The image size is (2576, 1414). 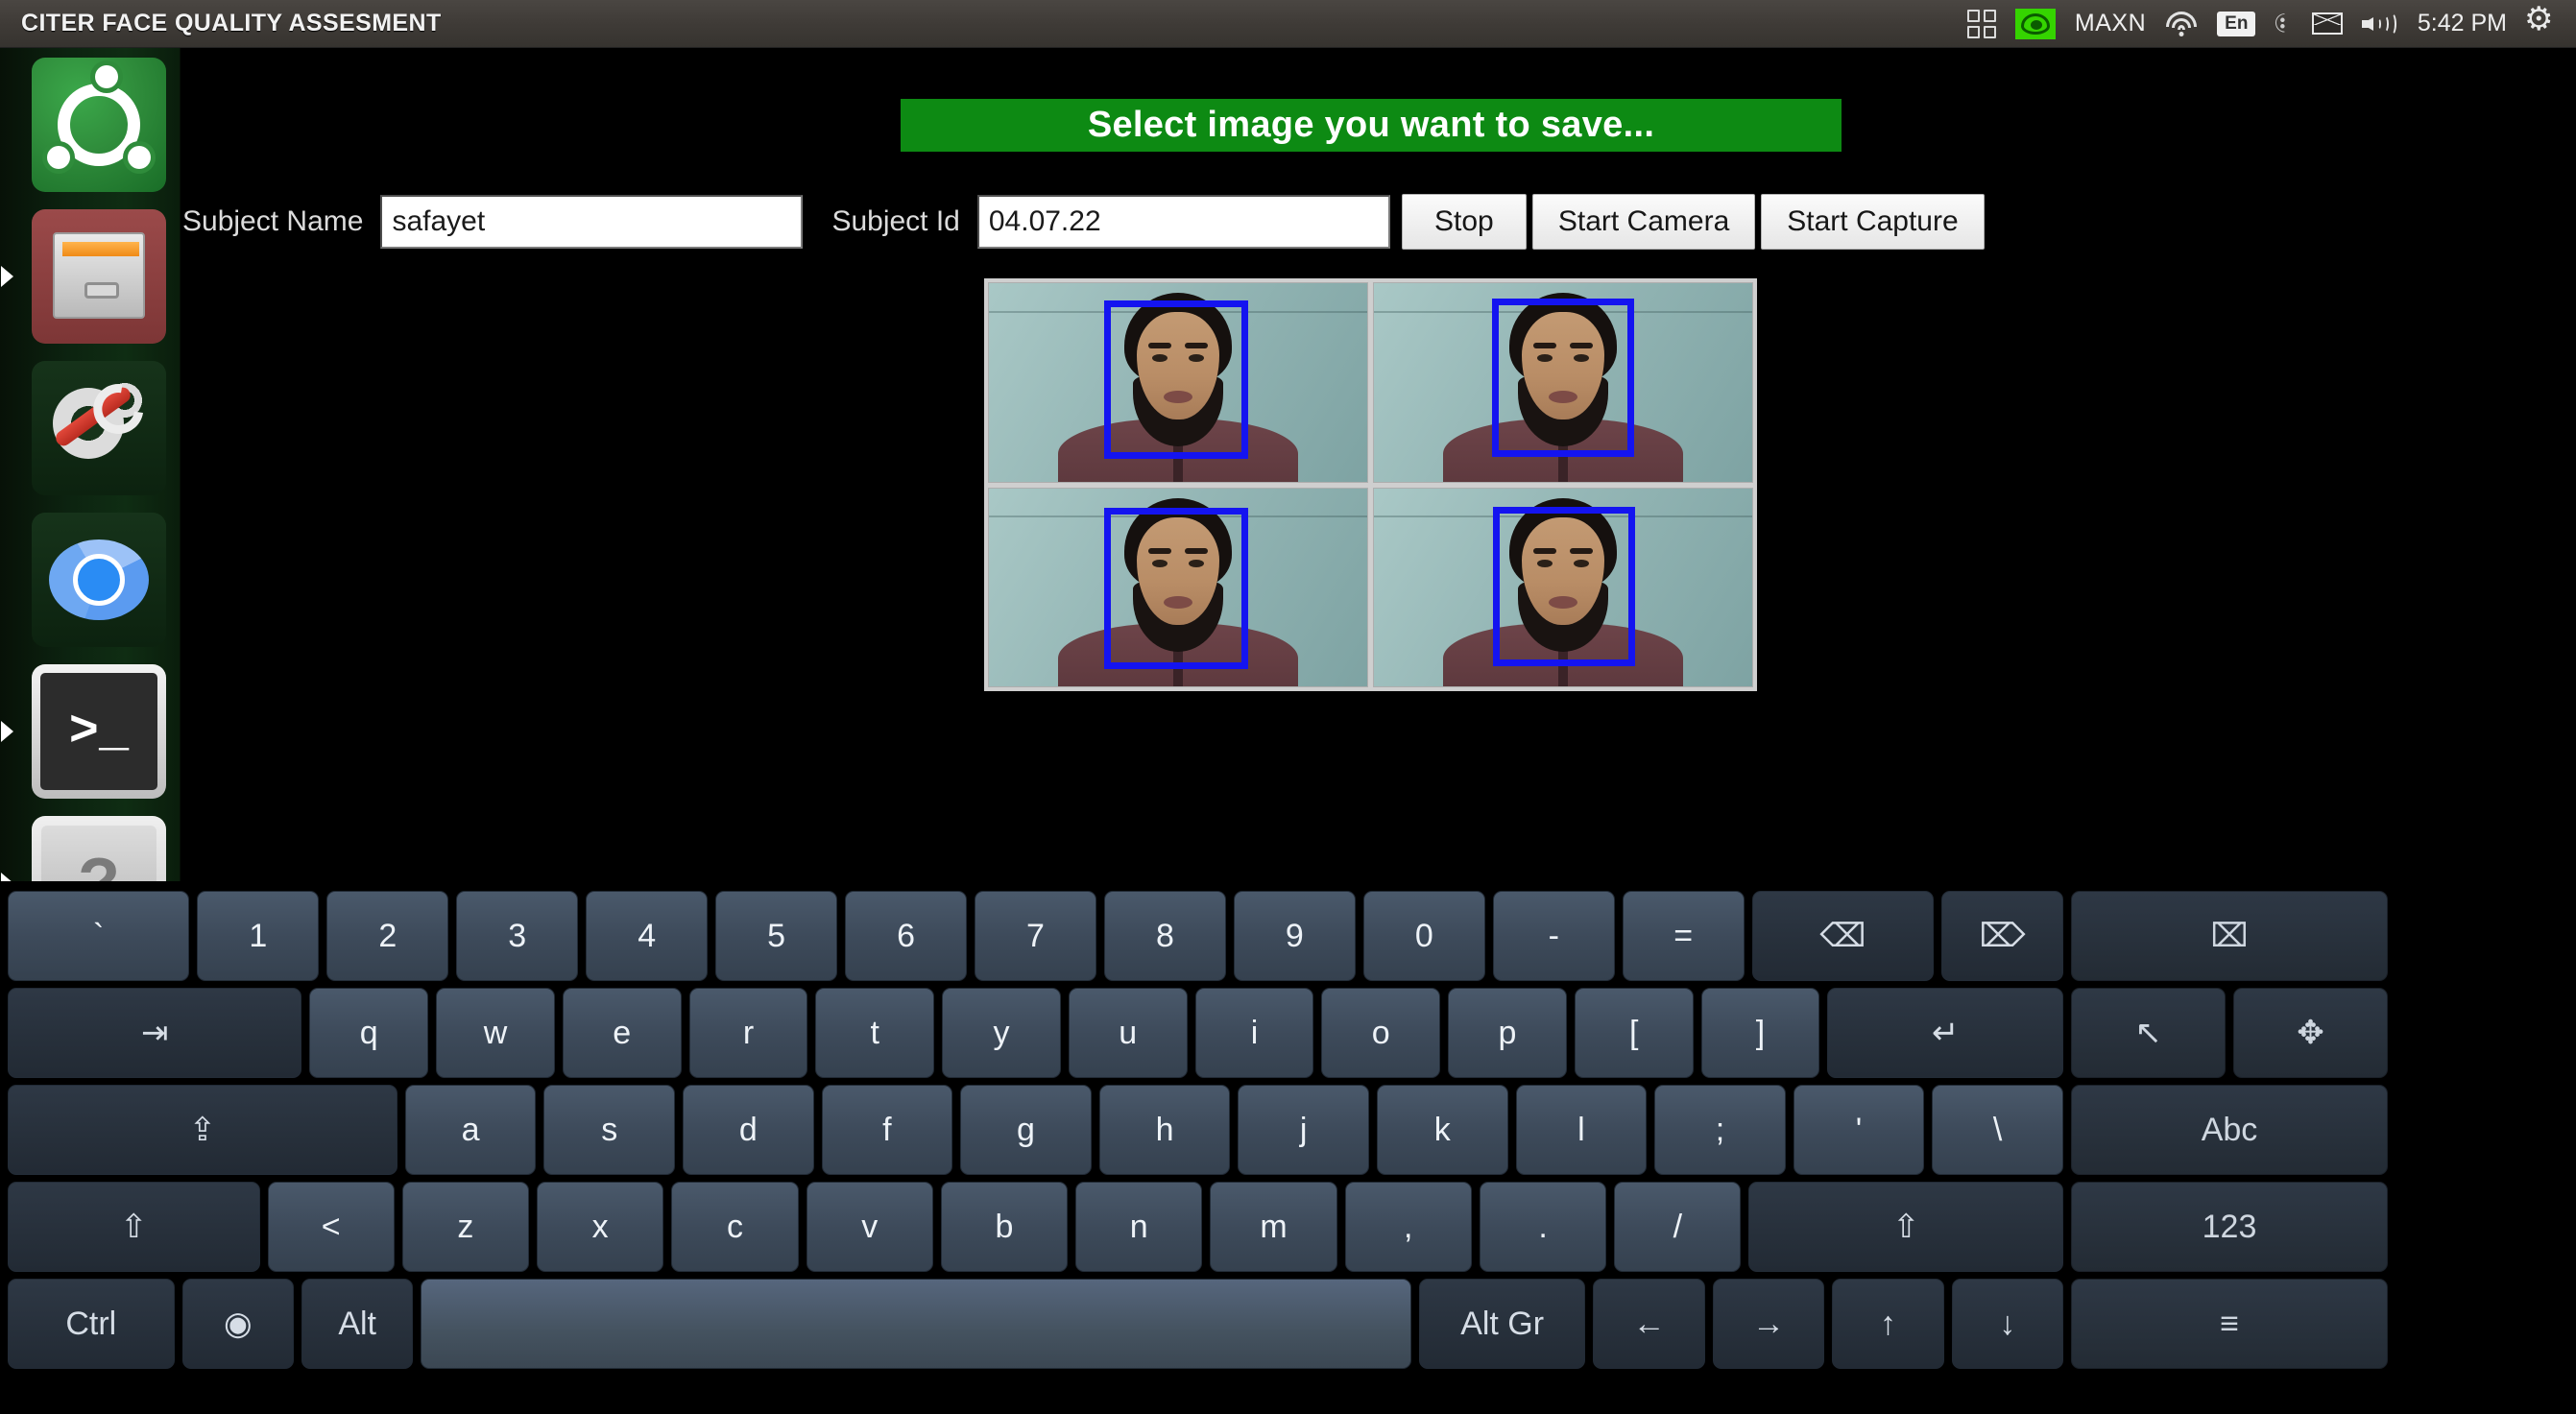 What do you see at coordinates (906, 936) in the screenshot?
I see `key-6: 6` at bounding box center [906, 936].